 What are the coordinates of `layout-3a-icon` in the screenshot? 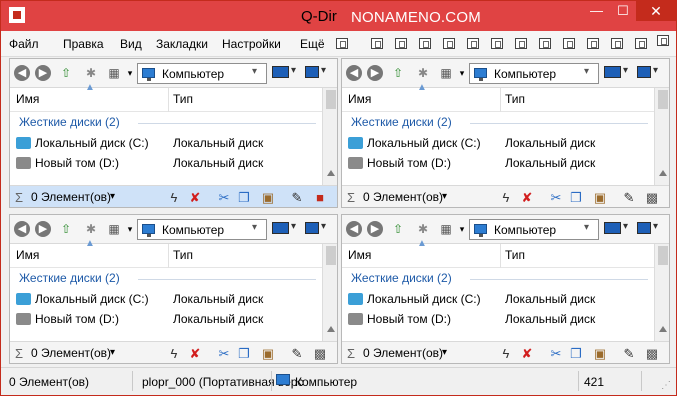 It's located at (425, 43).